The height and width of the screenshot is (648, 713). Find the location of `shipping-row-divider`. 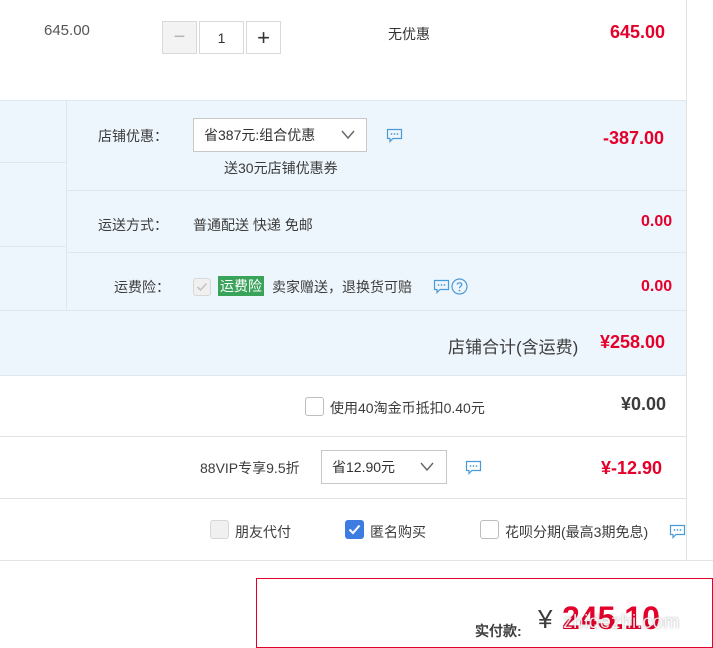

shipping-row-divider is located at coordinates (376, 252).